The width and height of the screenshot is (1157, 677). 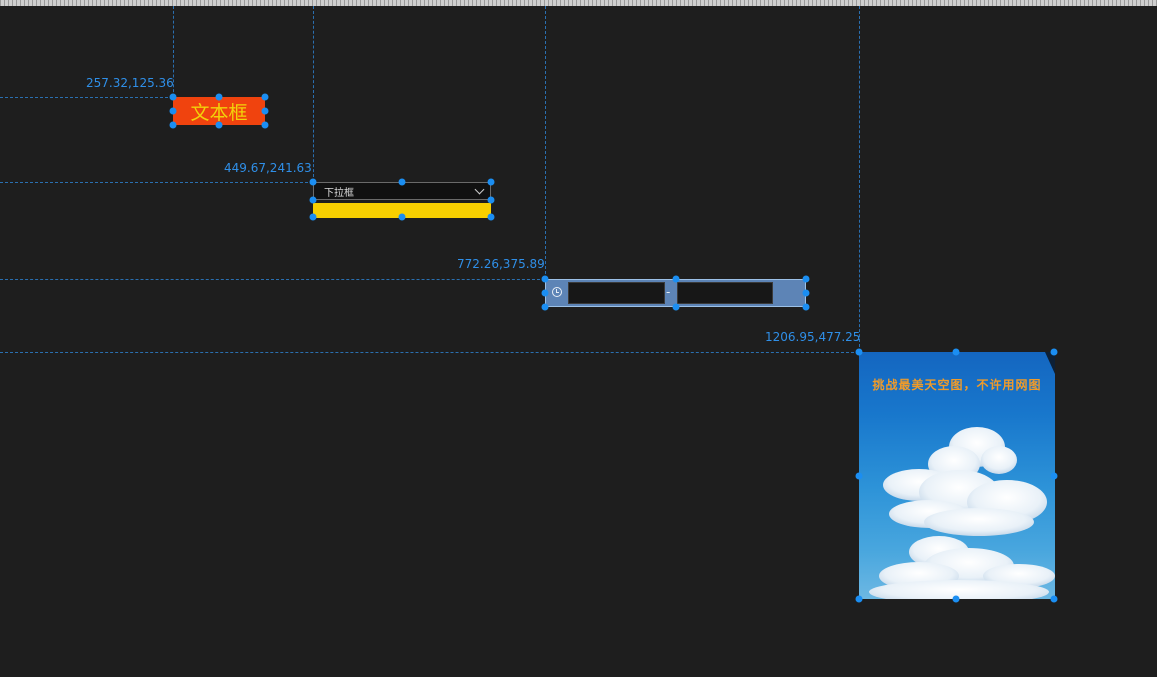 I want to click on guide-vertical-image, so click(x=859, y=179).